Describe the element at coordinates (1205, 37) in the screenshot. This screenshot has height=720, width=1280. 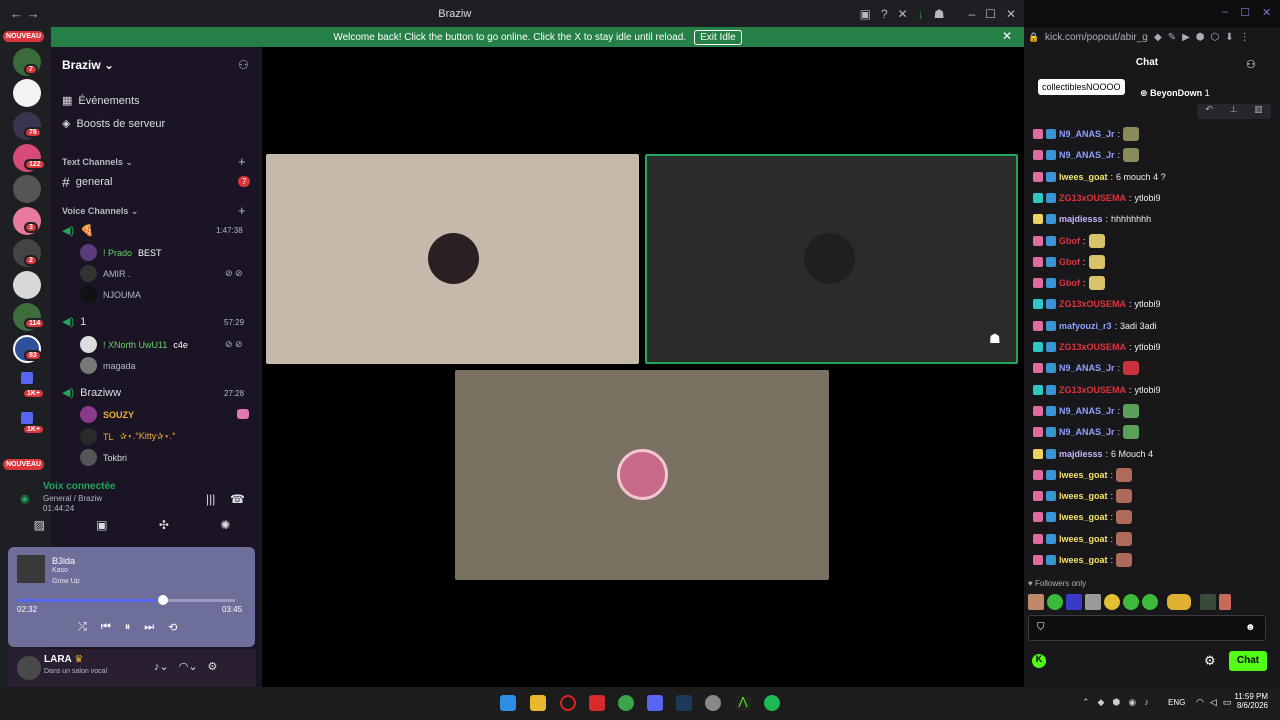
I see `extension-icons: ◆✎▶⬢⬡⬇⋮` at that location.